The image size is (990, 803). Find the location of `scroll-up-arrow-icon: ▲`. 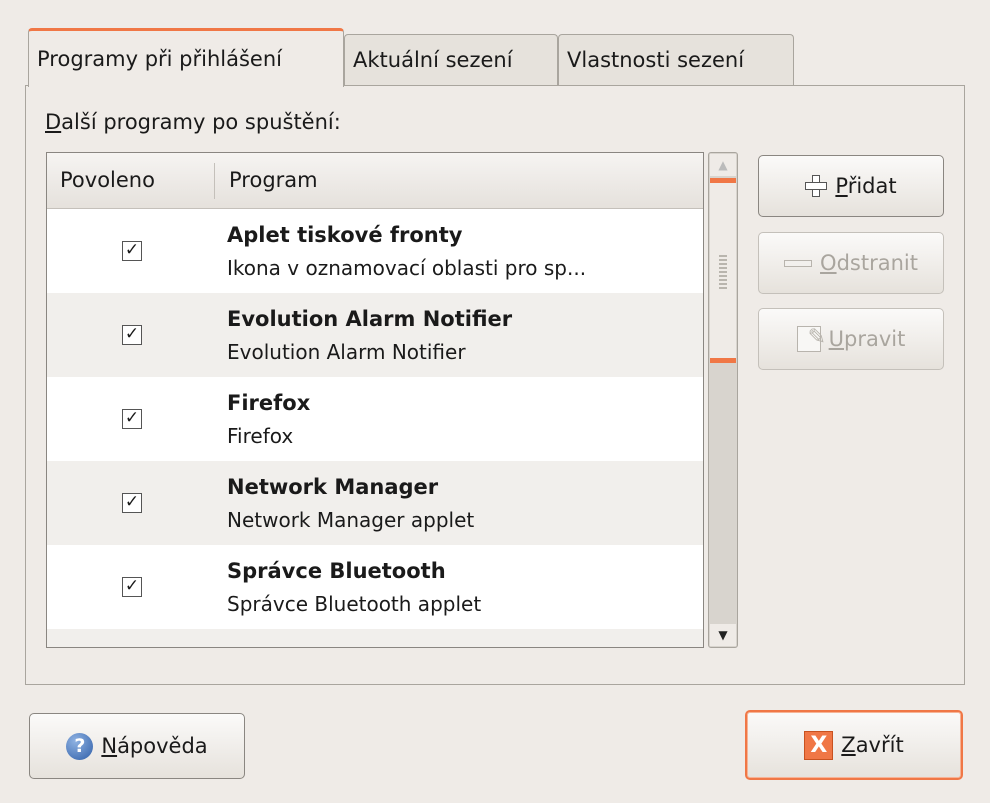

scroll-up-arrow-icon: ▲ is located at coordinates (723, 165).